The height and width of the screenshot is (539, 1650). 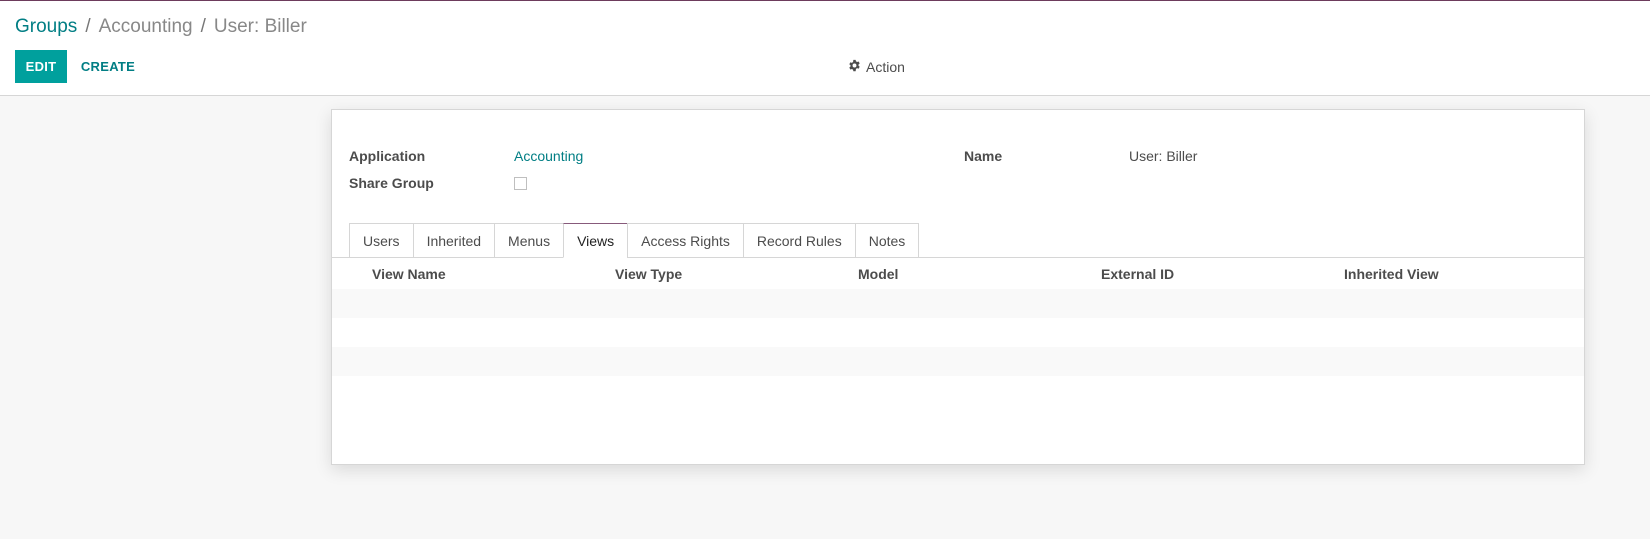 I want to click on name-label: Name, so click(x=983, y=156).